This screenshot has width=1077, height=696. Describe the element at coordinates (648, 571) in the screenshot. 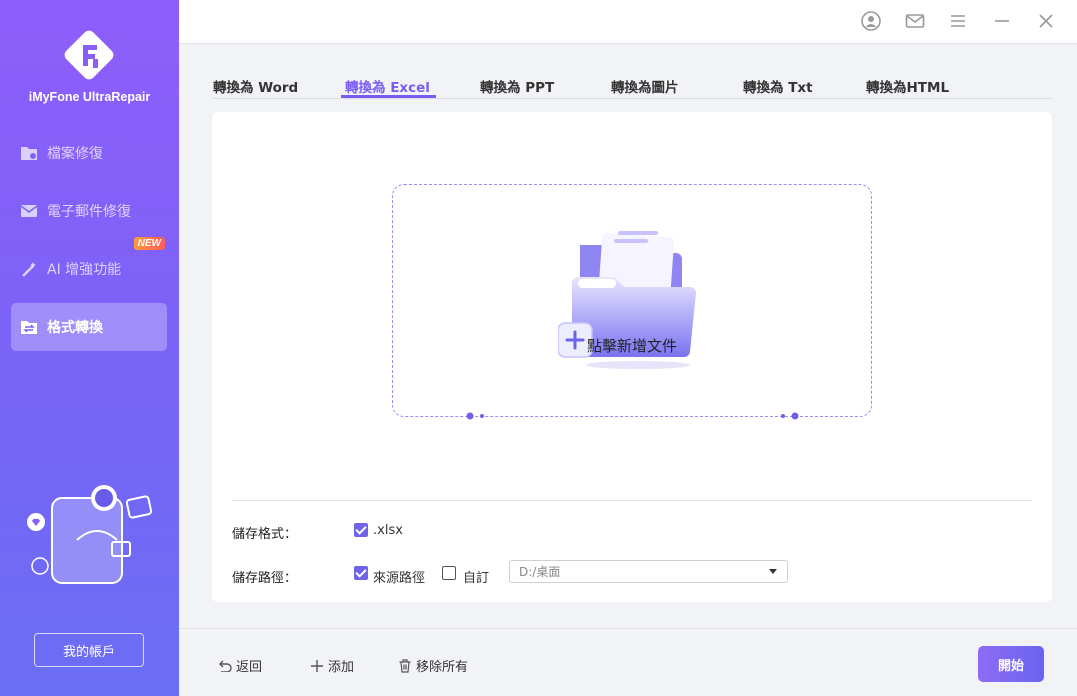

I see `path-select: D:/桌面` at that location.